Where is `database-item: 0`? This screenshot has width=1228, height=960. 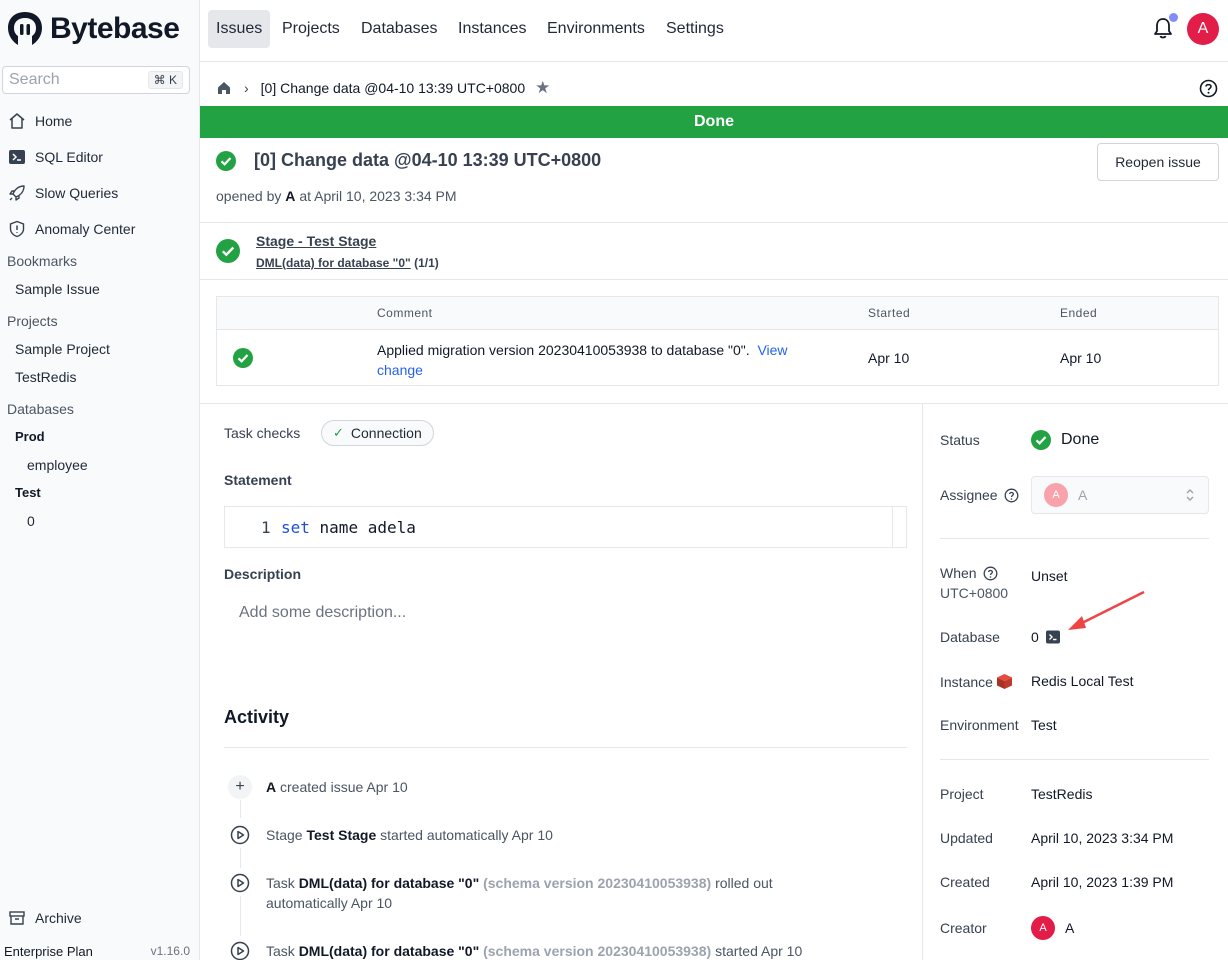
database-item: 0 is located at coordinates (31, 521).